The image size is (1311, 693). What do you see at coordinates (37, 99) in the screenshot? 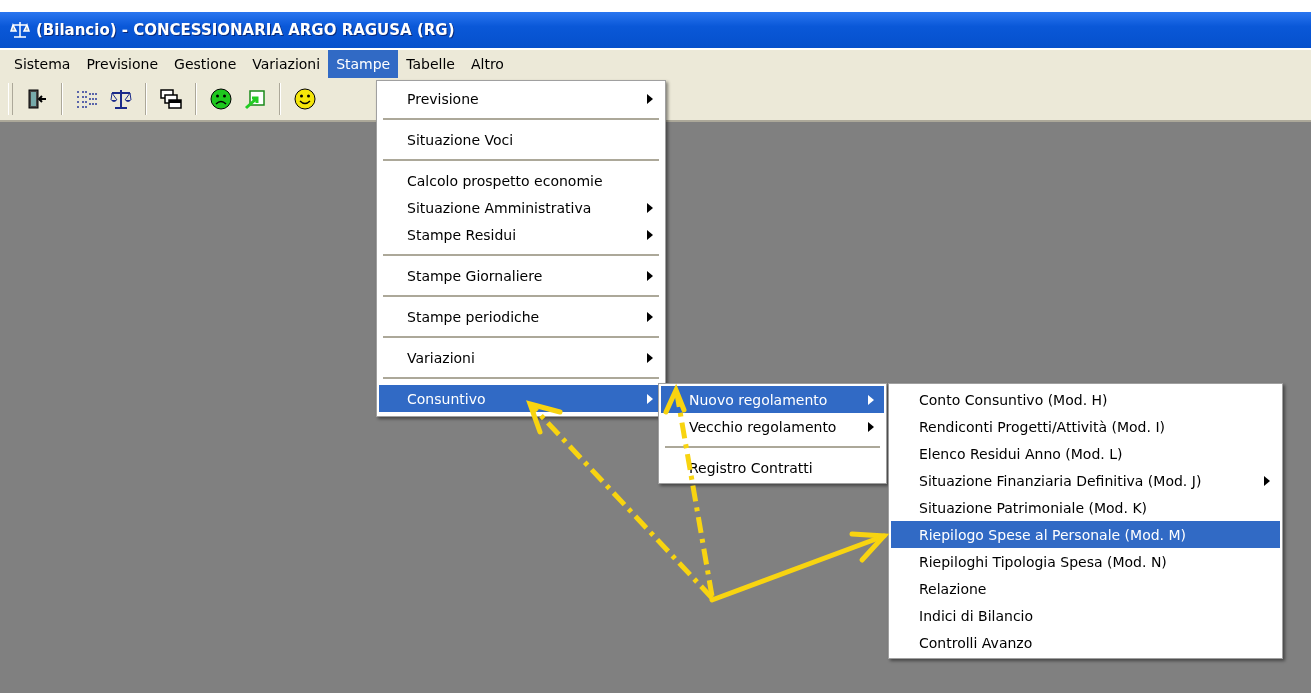
I see `door-arrow-icon` at bounding box center [37, 99].